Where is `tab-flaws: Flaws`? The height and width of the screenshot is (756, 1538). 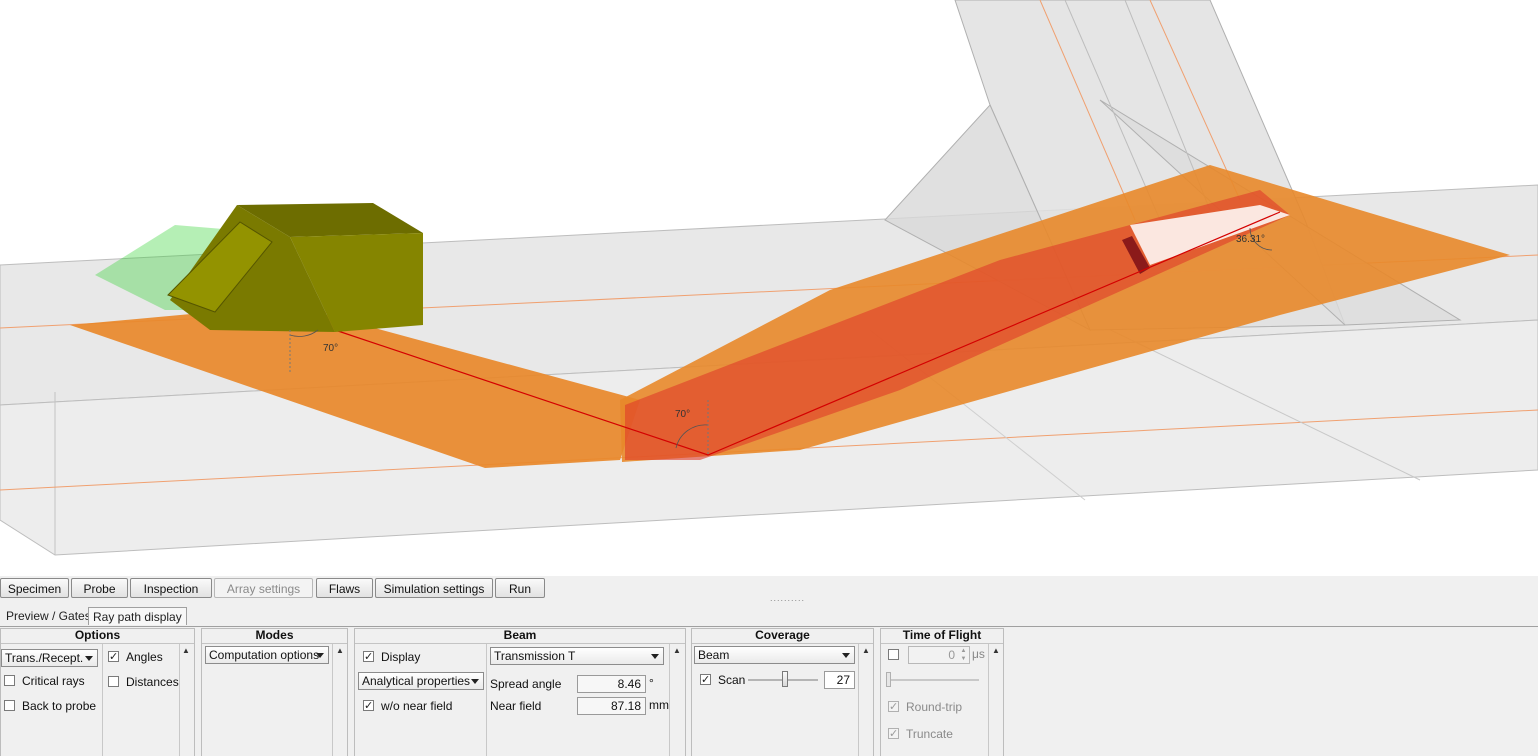 tab-flaws: Flaws is located at coordinates (344, 588).